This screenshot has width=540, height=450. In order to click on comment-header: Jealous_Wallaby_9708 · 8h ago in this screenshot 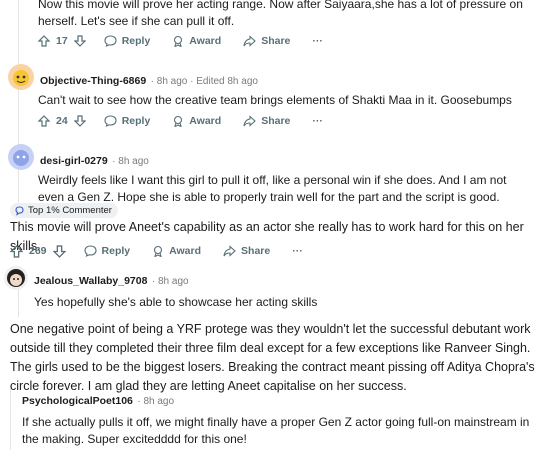, I will do `click(111, 280)`.